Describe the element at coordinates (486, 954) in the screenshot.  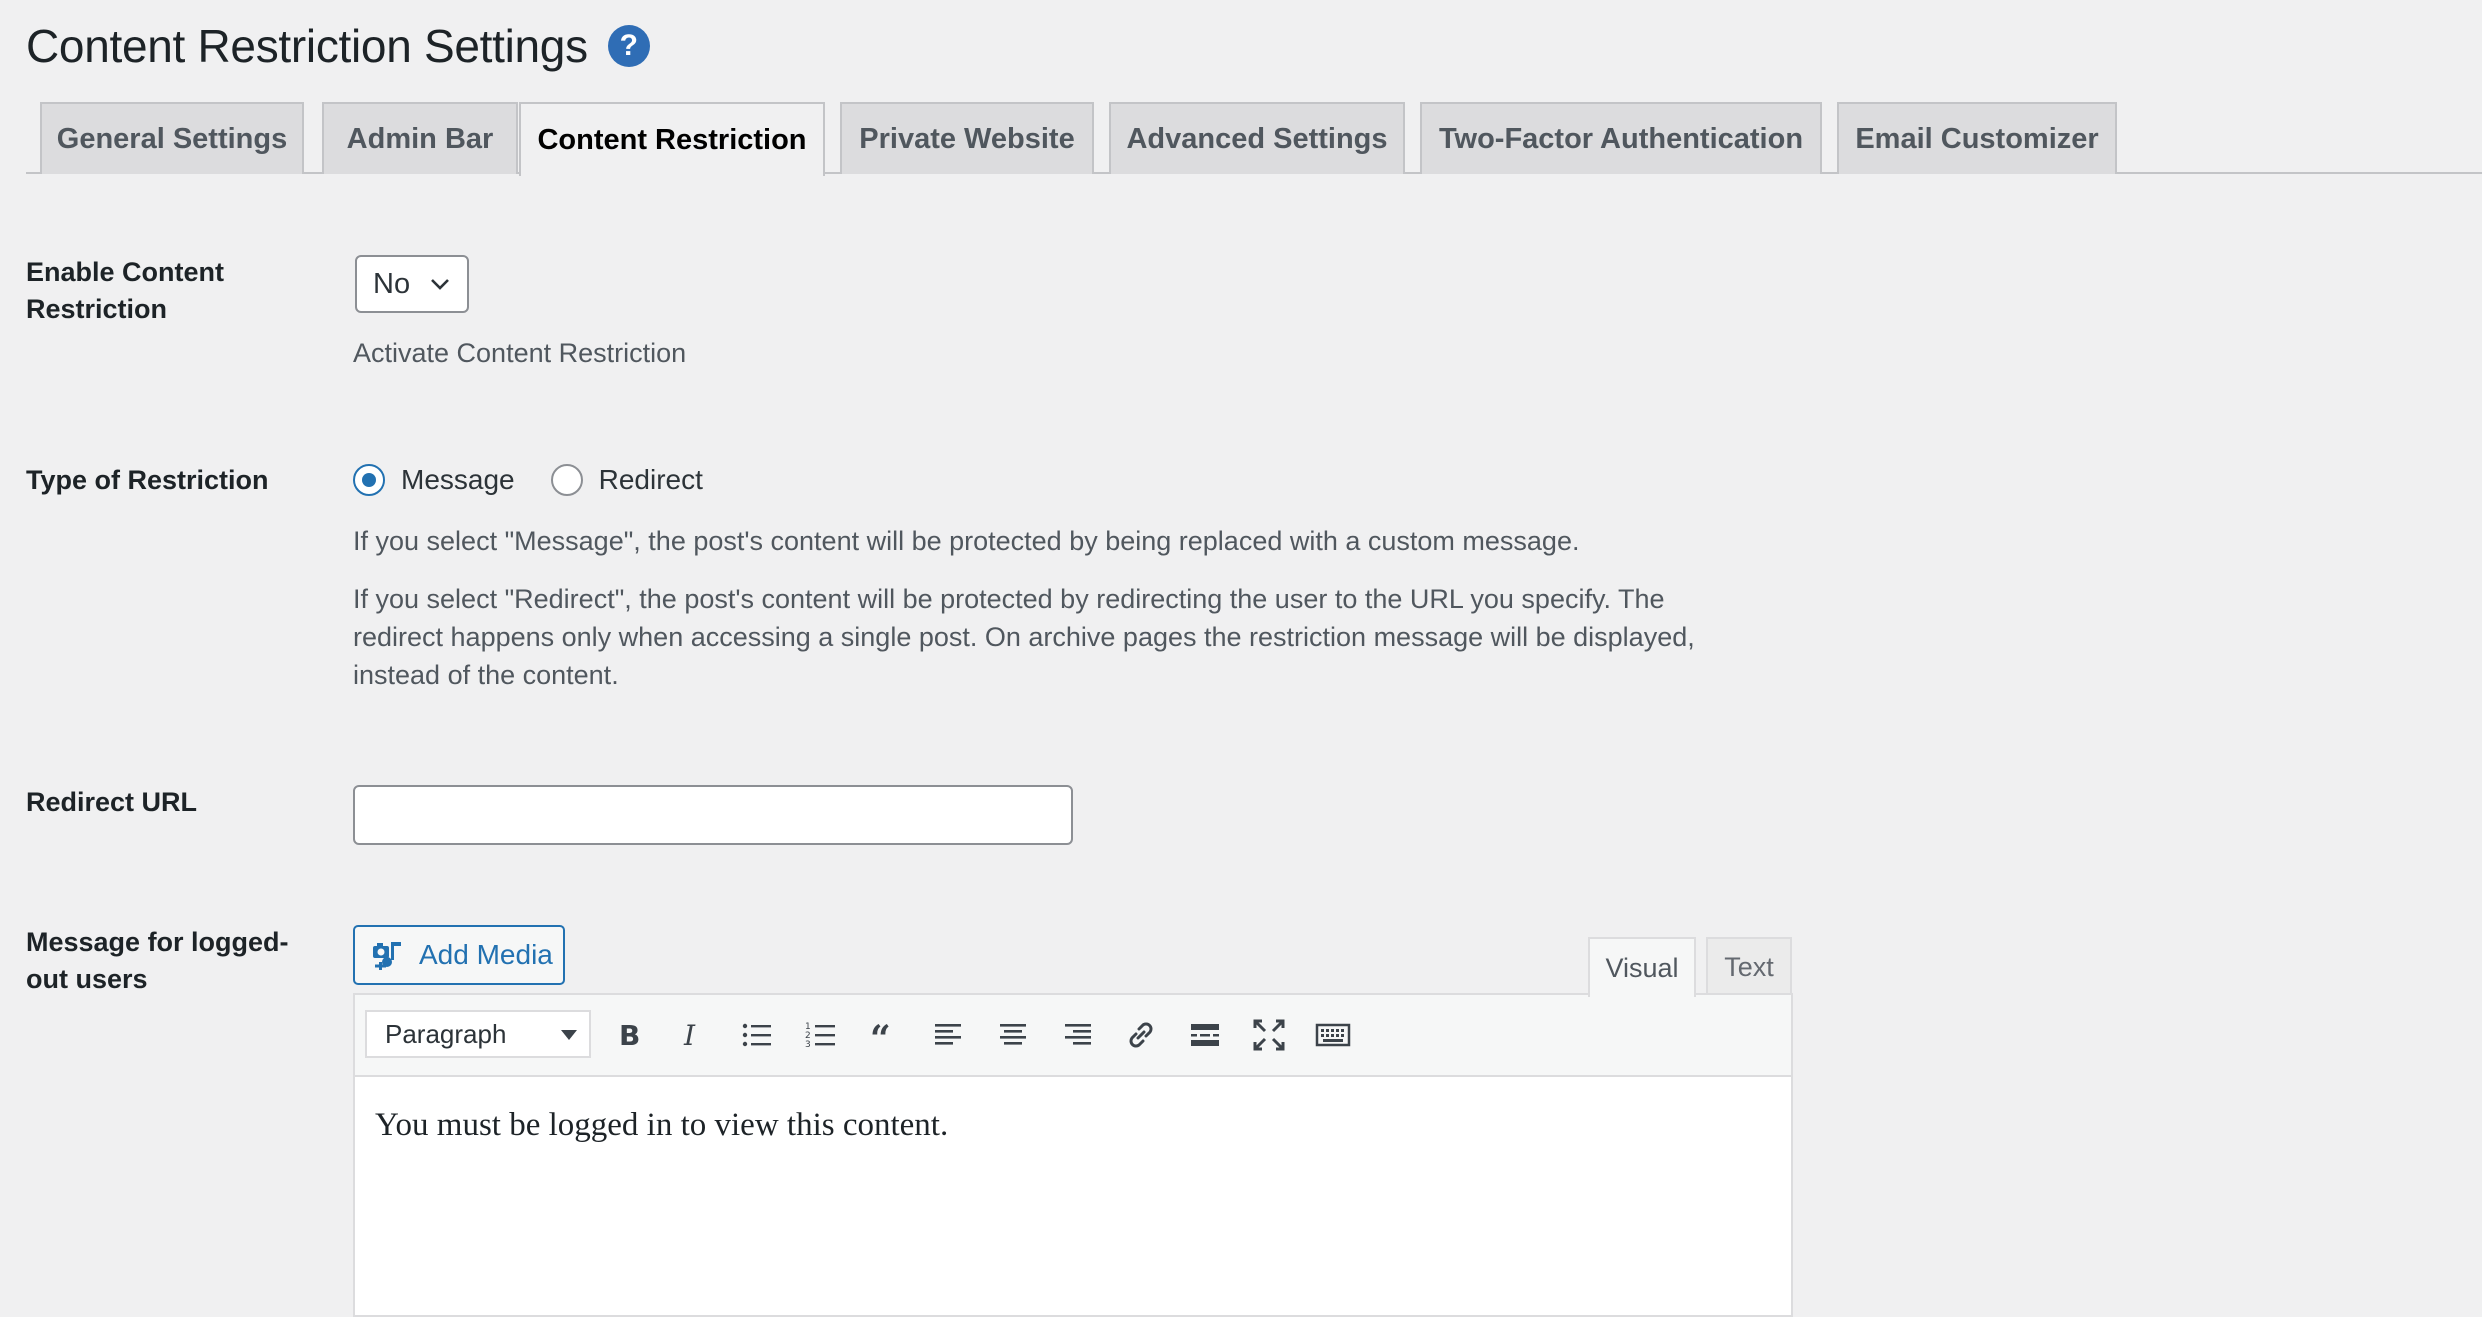
I see `add-media-label: Add Media` at that location.